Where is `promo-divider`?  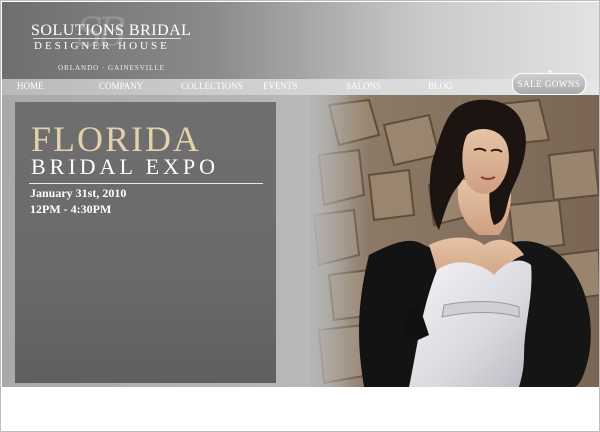 promo-divider is located at coordinates (146, 183).